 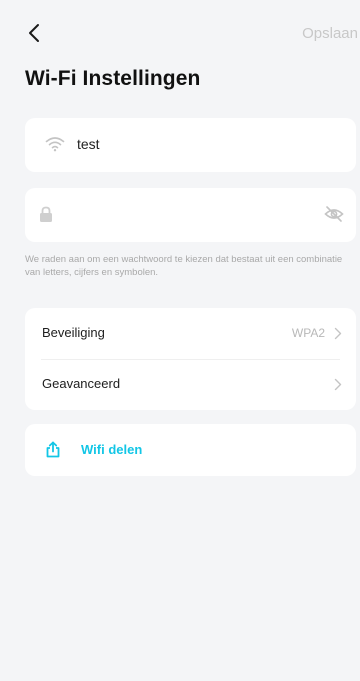 I want to click on wifi-icon, so click(x=55, y=144).